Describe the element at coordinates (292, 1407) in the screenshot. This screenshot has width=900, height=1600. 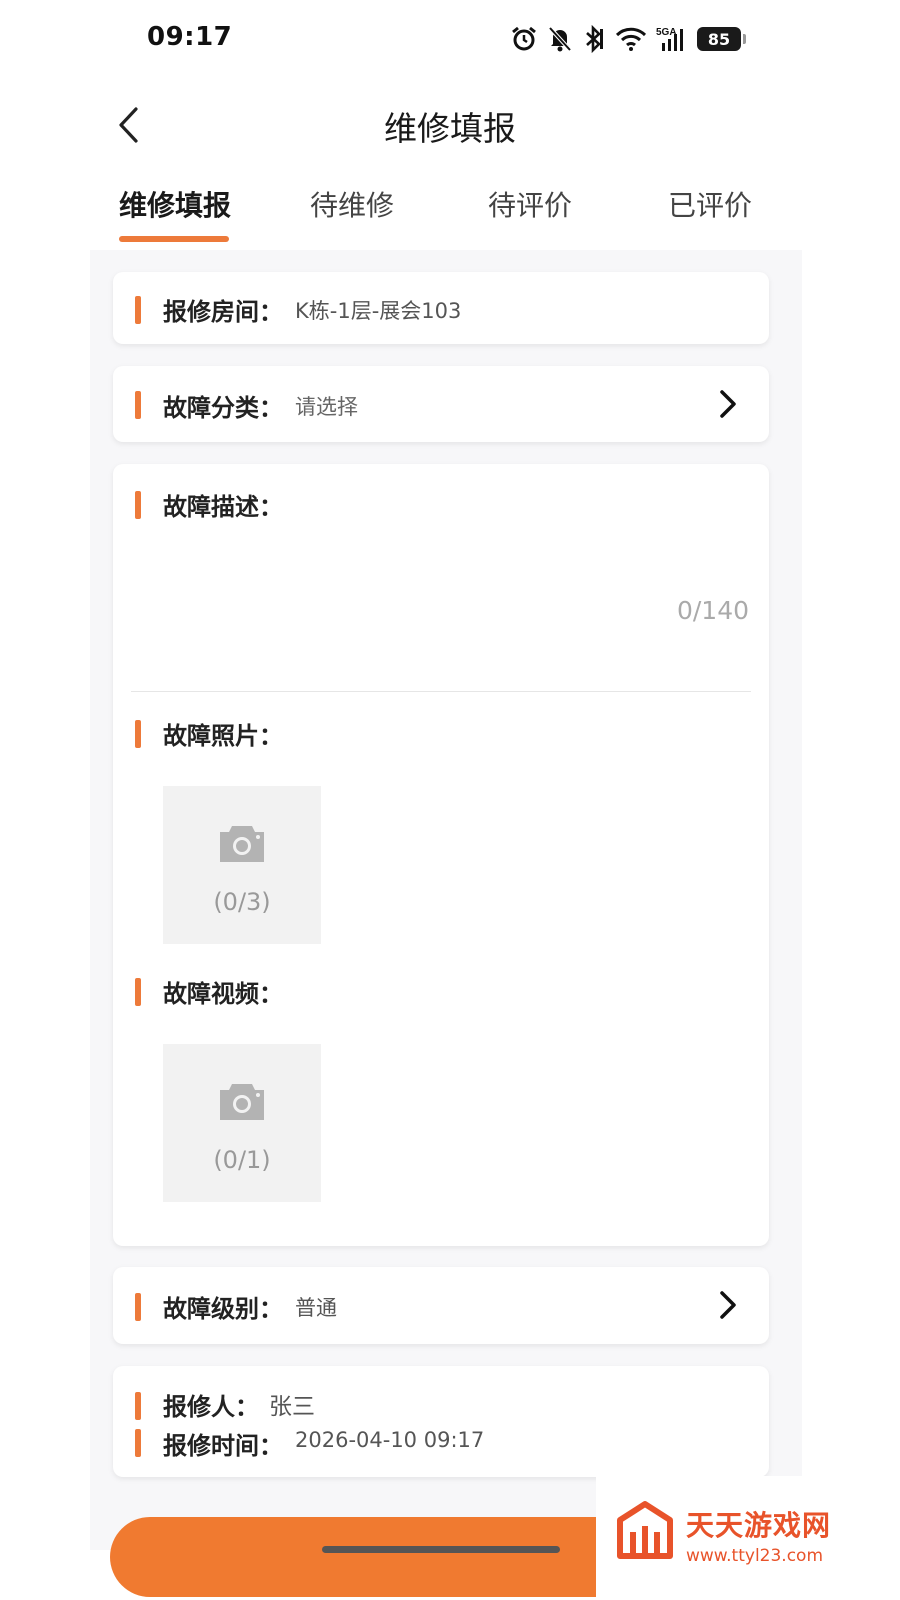
I see `reporter-value: 张三` at that location.